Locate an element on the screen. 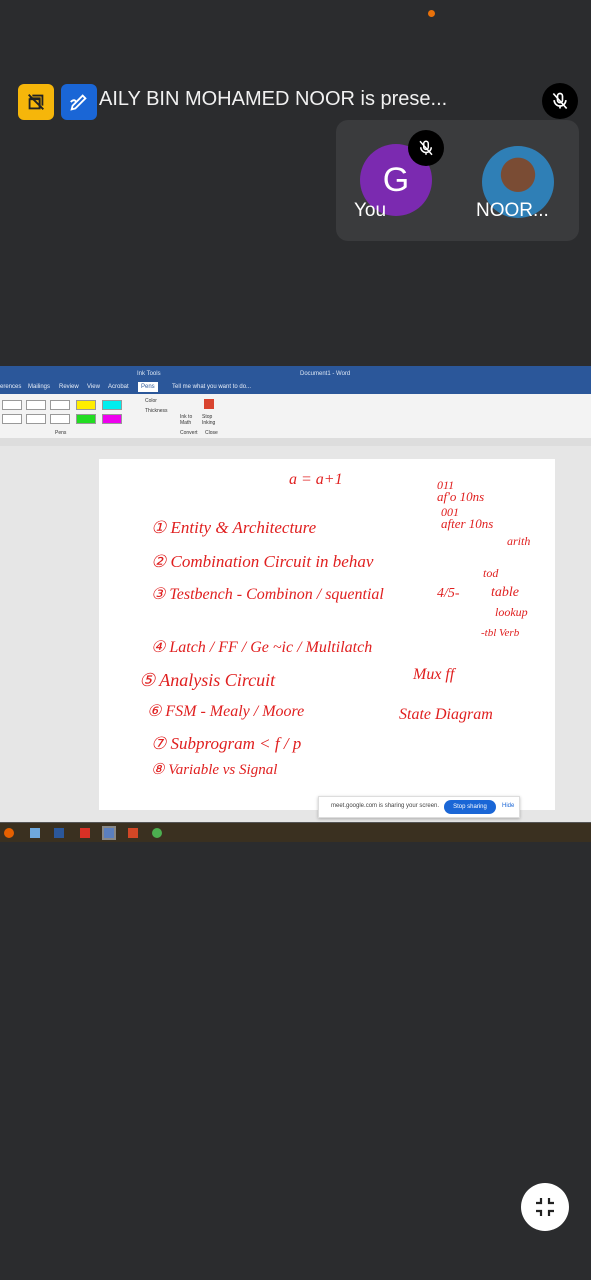 The image size is (591, 1280). stop-inking-button: Stop Inking is located at coordinates (211, 420).